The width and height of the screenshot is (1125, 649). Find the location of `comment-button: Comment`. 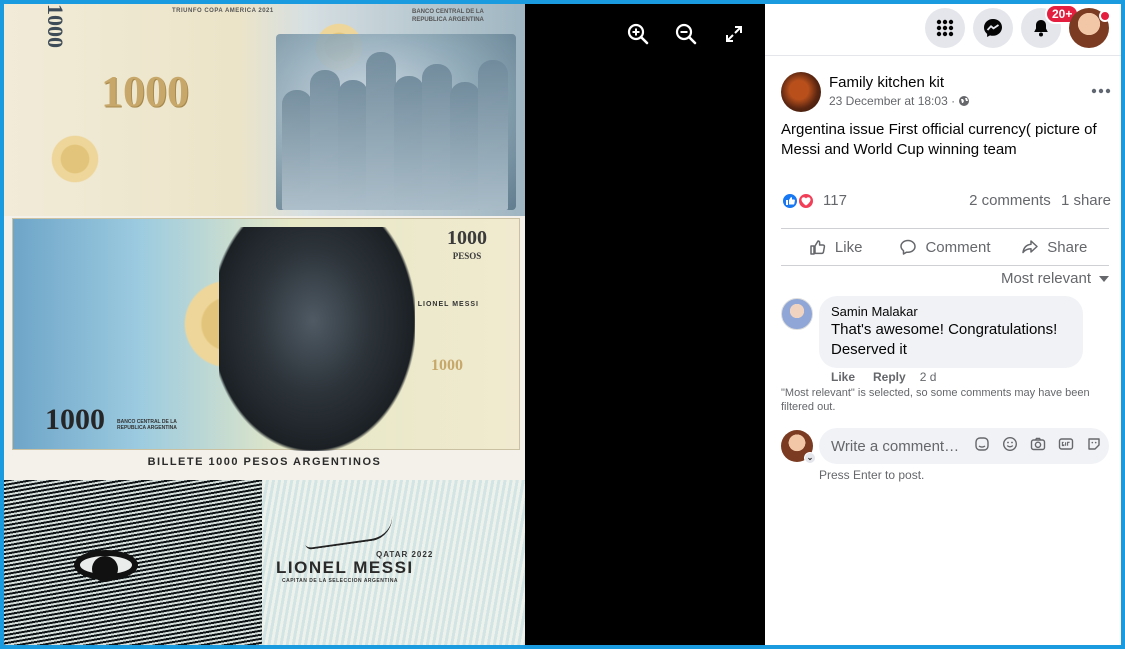

comment-button: Comment is located at coordinates (944, 247).